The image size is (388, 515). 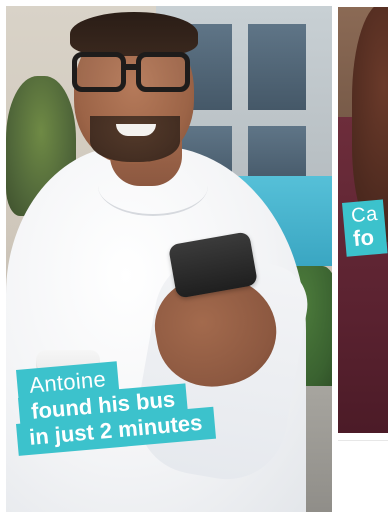 I want to click on testimonial-message-next: fo, so click(x=363, y=238).